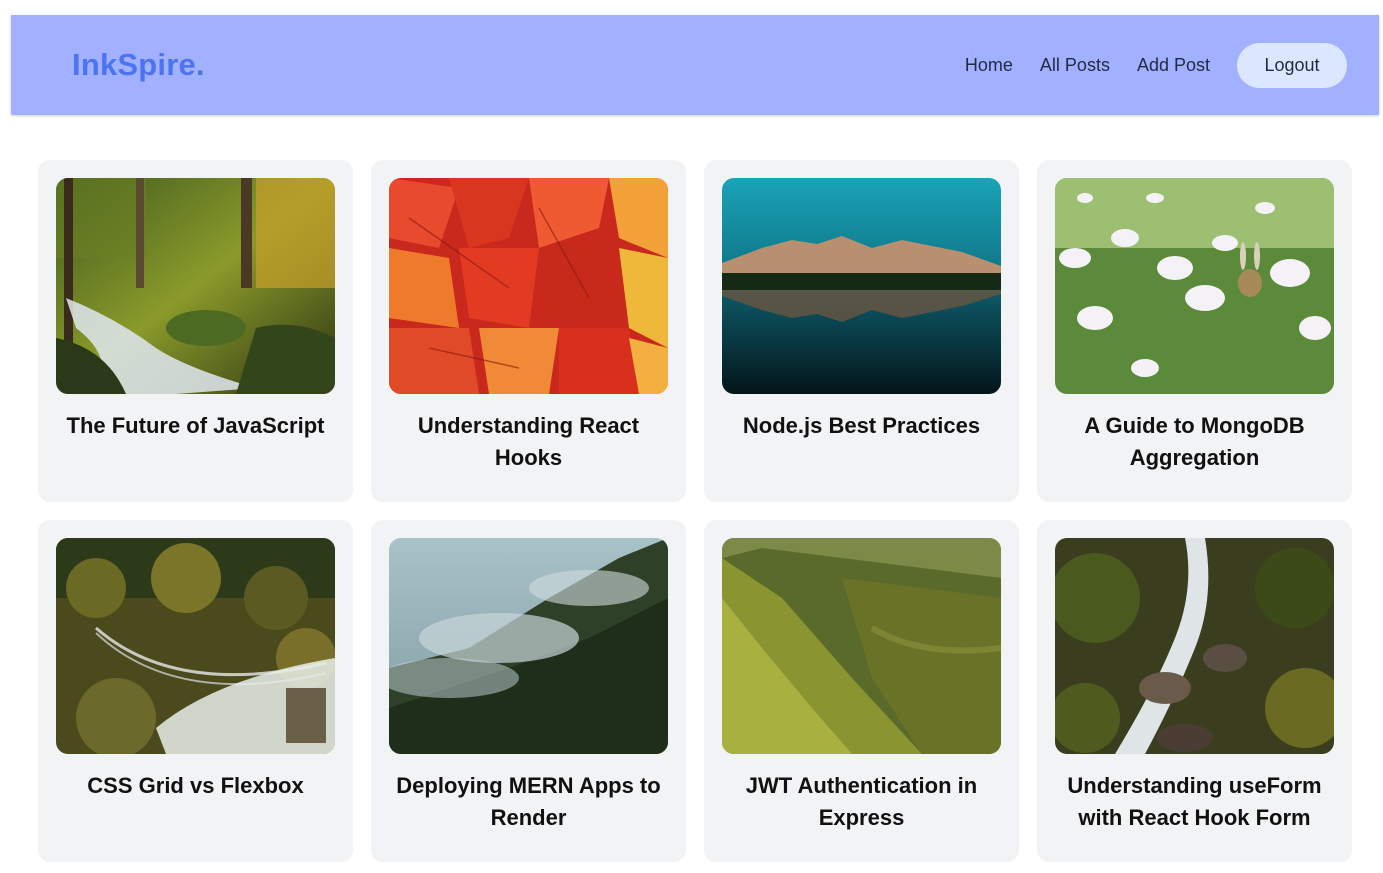  What do you see at coordinates (695, 65) in the screenshot?
I see `site-header: InkSpire. Home All Posts Add Post Logout` at bounding box center [695, 65].